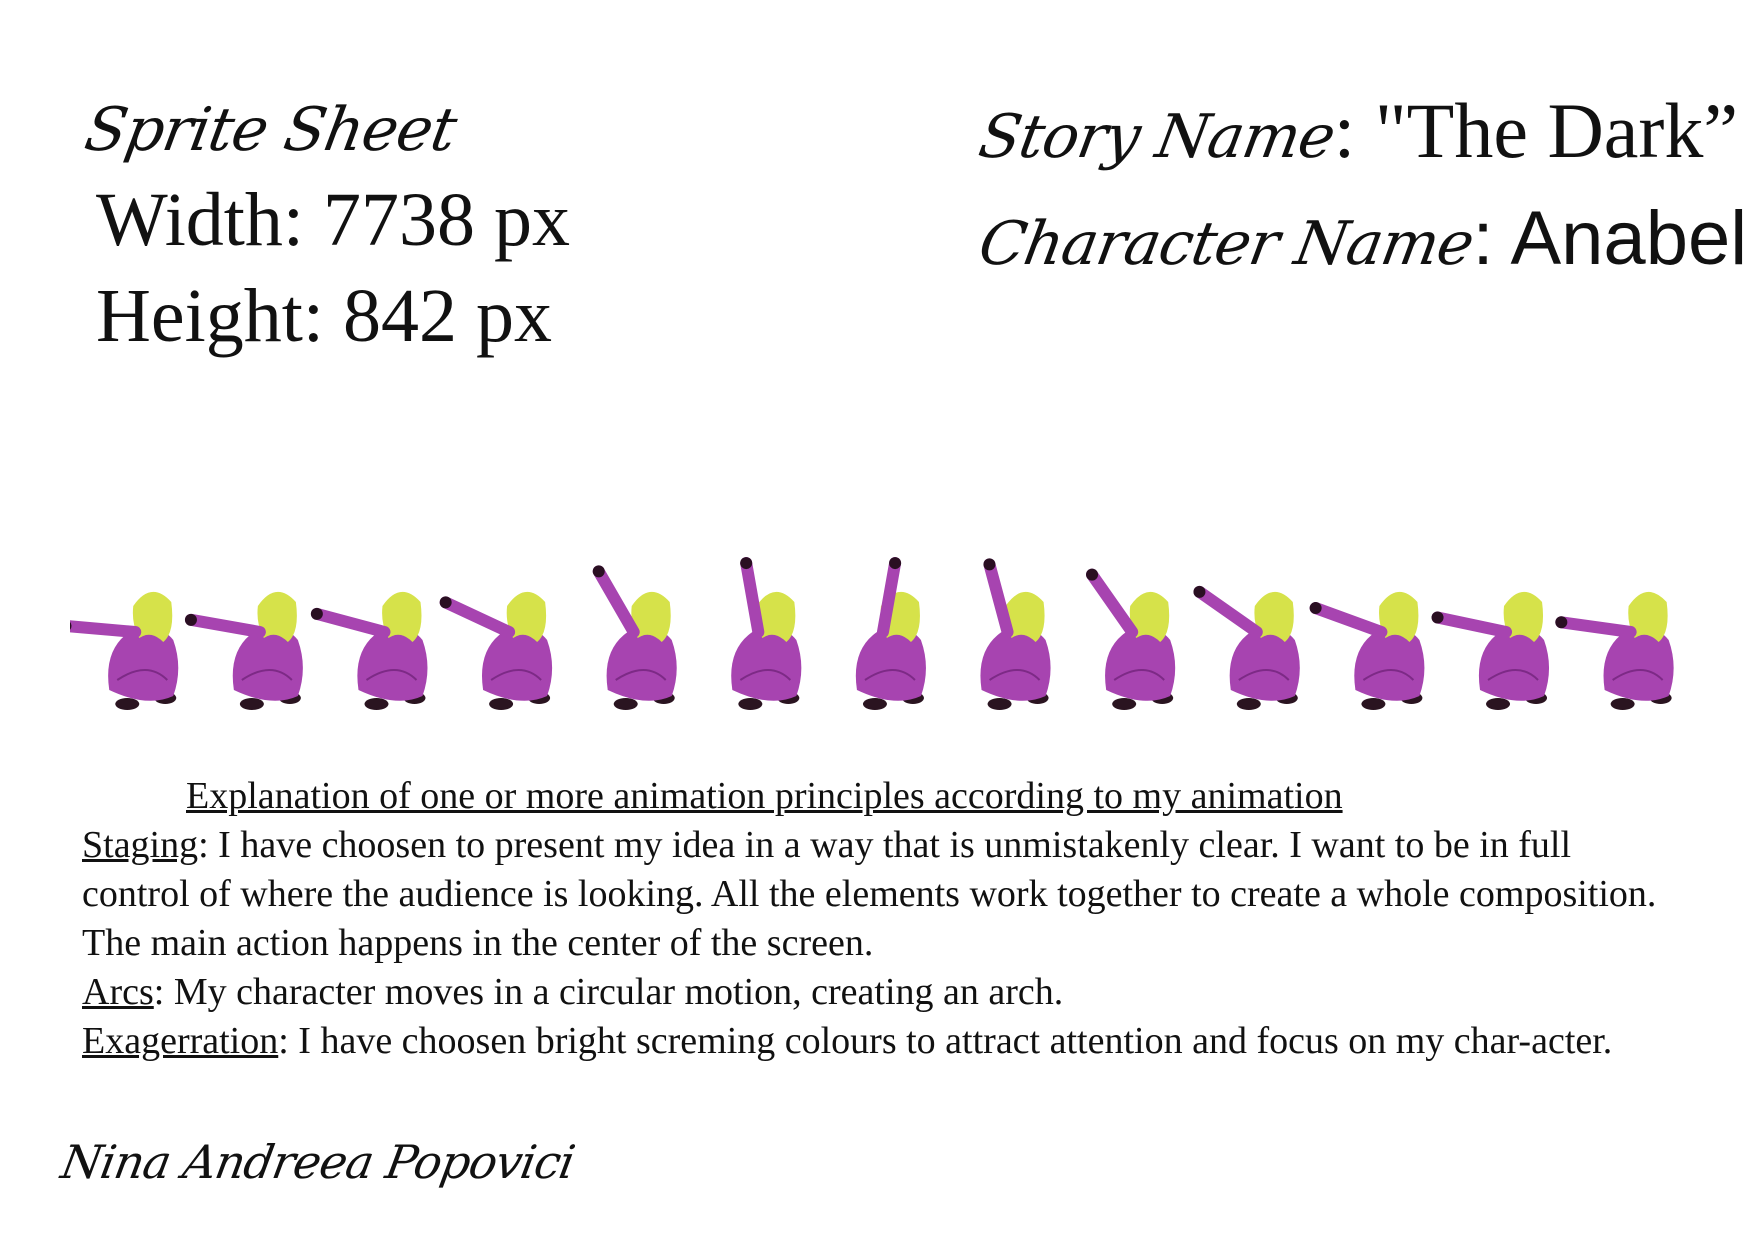 Image resolution: width=1754 pixels, height=1241 pixels. I want to click on story-name-label: Story Name, so click(1156, 137).